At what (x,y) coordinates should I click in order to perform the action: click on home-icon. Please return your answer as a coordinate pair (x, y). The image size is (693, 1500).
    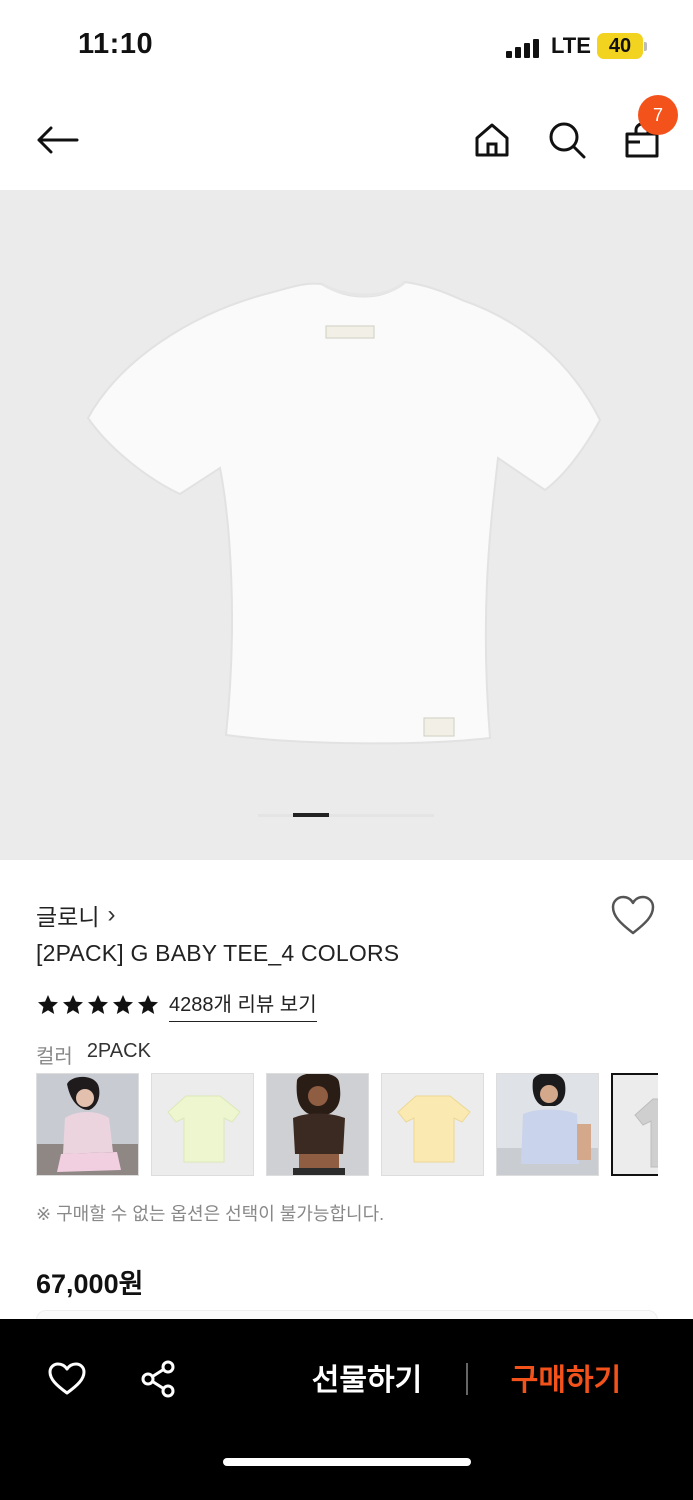
    Looking at the image, I should click on (492, 140).